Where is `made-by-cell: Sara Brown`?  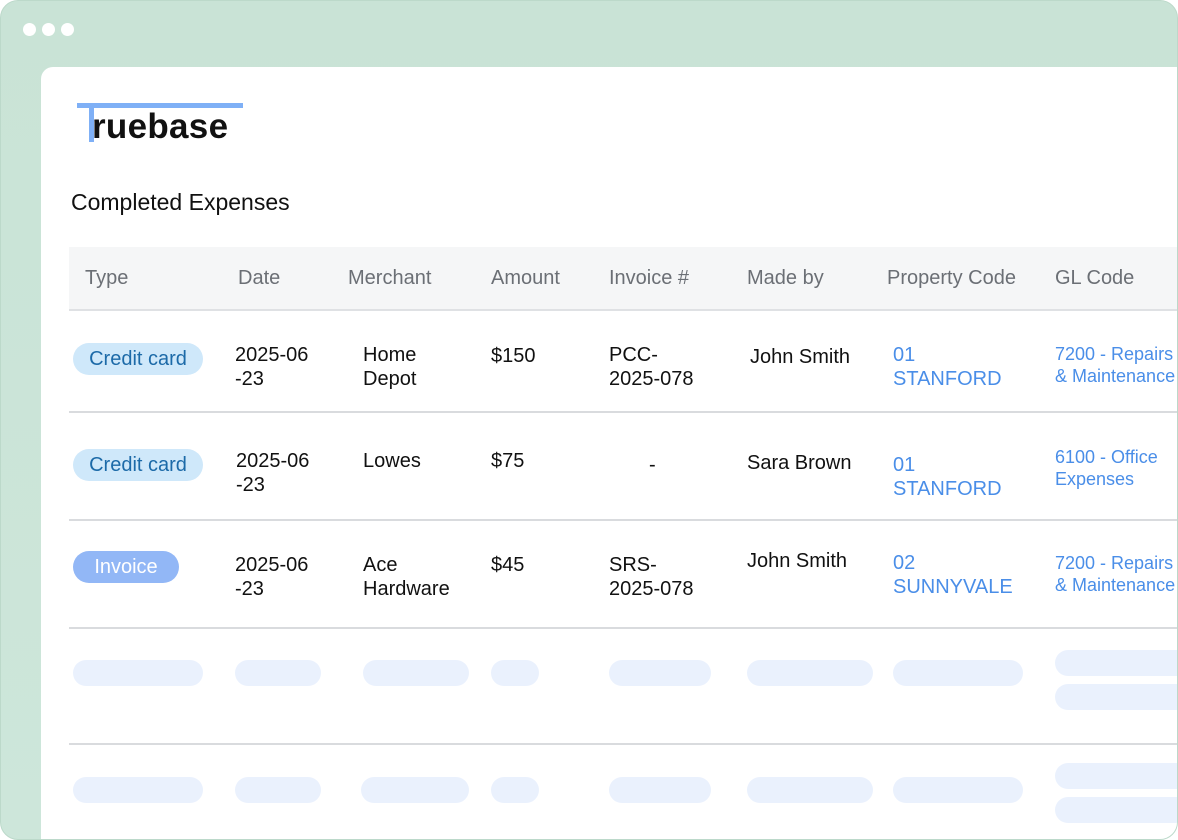
made-by-cell: Sara Brown is located at coordinates (799, 463).